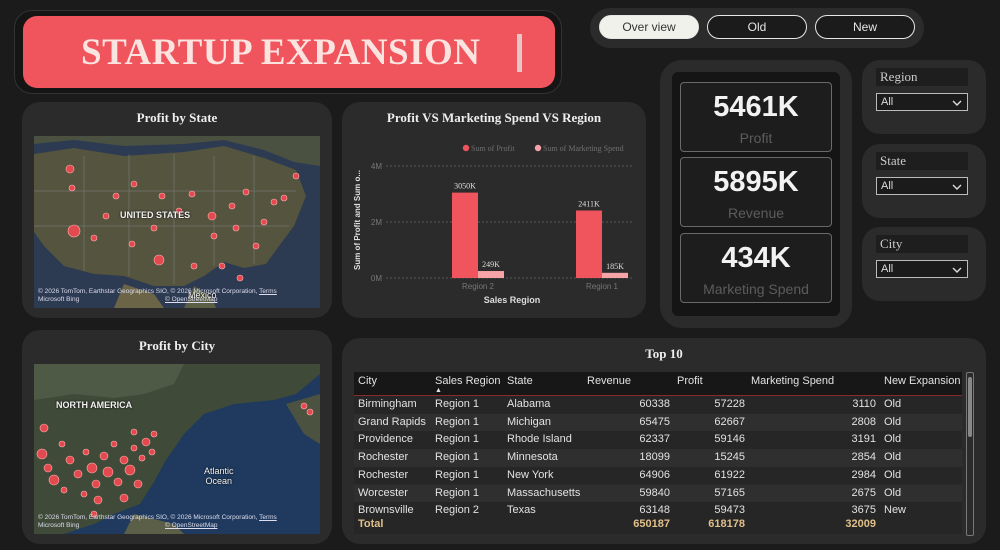 This screenshot has width=1000, height=550. I want to click on country-label: UNITED STATES, so click(155, 215).